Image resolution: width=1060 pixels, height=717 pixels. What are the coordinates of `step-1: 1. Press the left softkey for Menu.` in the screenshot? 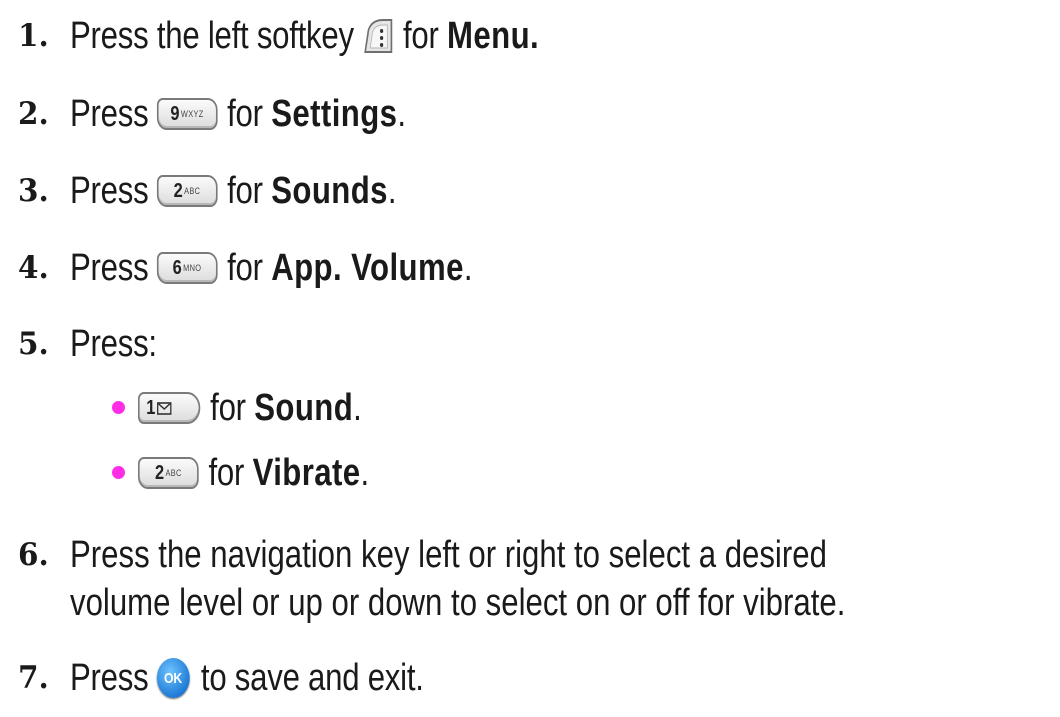 It's located at (330, 36).